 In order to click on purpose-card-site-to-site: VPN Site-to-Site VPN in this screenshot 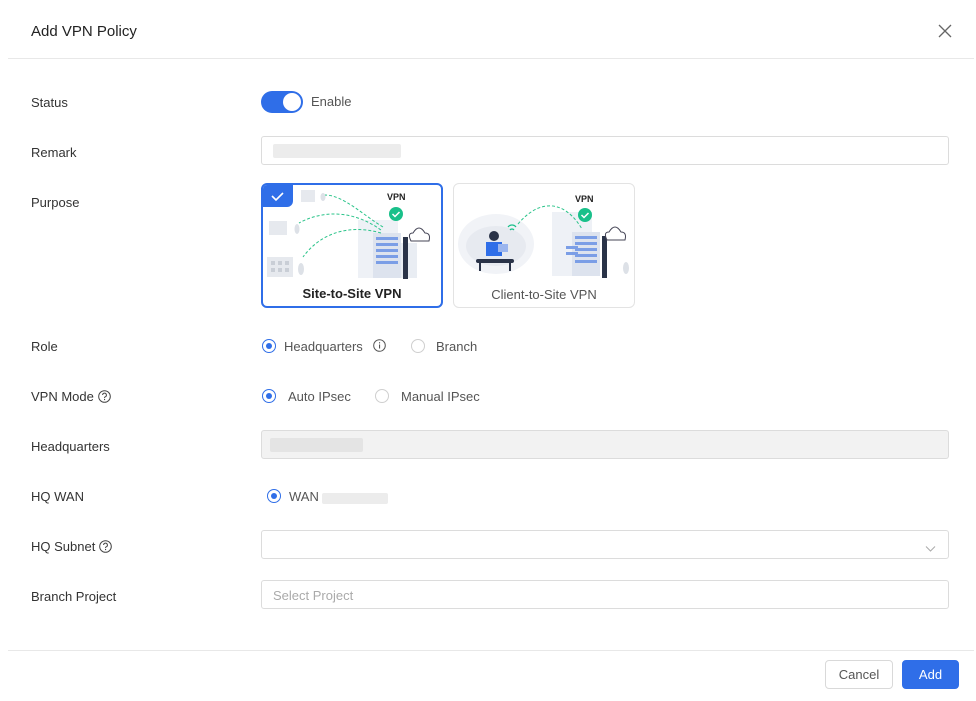, I will do `click(352, 245)`.